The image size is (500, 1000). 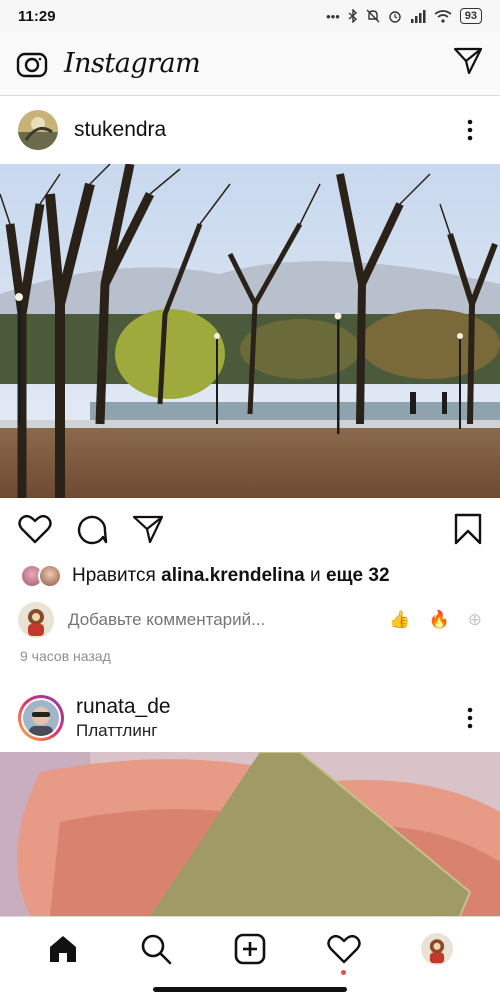 What do you see at coordinates (315, 575) in the screenshot?
I see `likes-connector: и` at bounding box center [315, 575].